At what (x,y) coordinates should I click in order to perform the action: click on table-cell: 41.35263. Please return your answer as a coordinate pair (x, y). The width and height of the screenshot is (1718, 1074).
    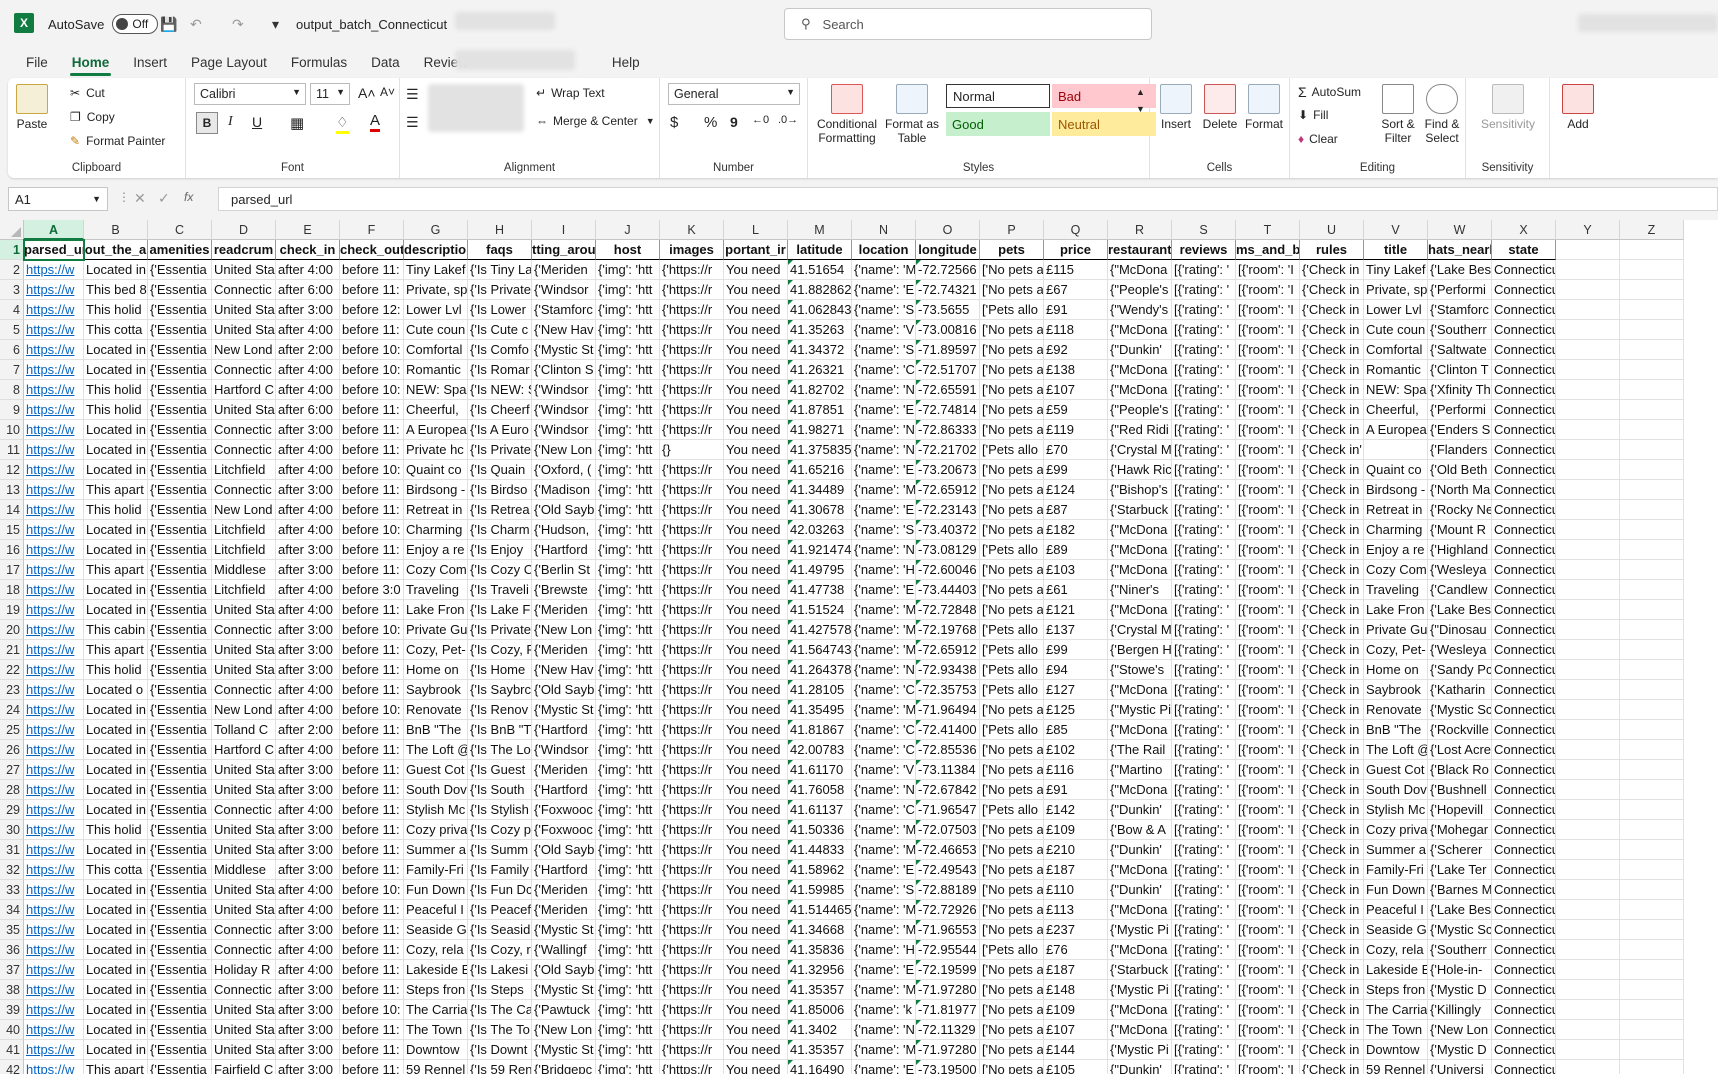
    Looking at the image, I should click on (820, 330).